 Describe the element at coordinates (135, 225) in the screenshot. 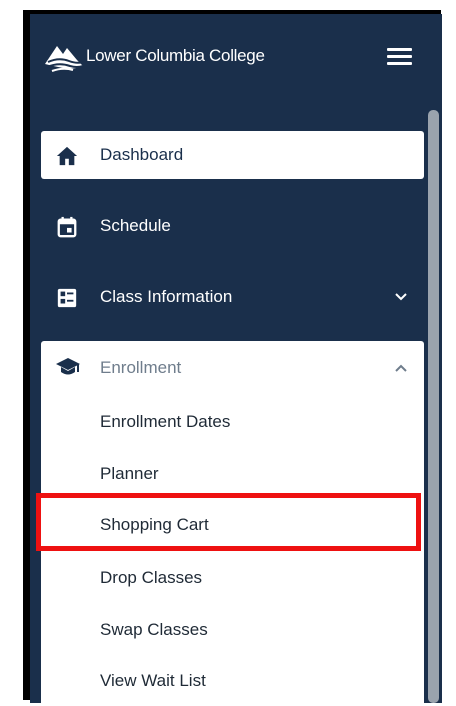

I see `nav-item-label: Schedule` at that location.